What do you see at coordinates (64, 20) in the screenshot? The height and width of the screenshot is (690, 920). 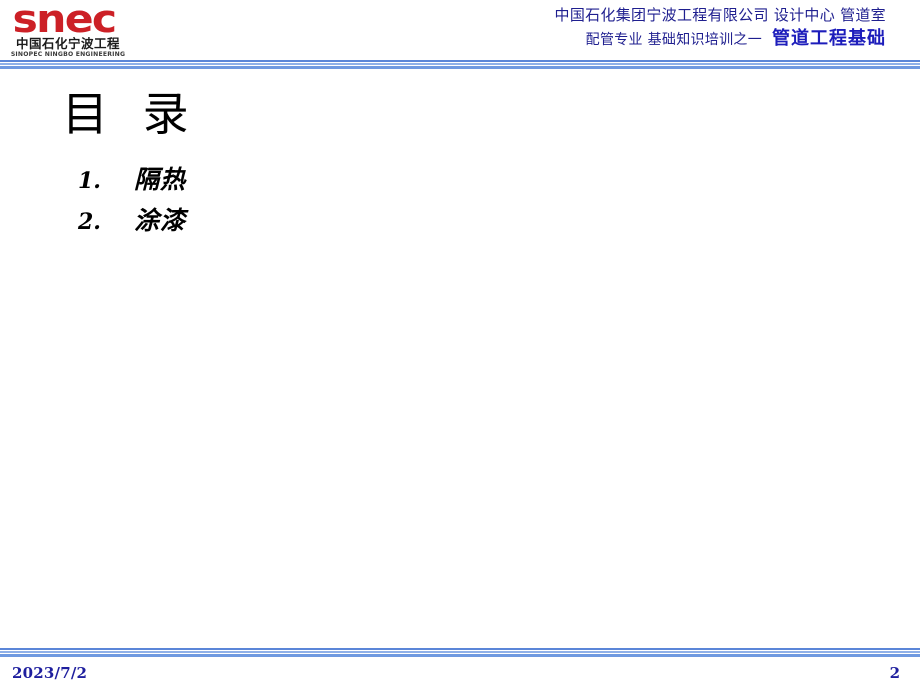 I see `logo-wordmark: snec` at bounding box center [64, 20].